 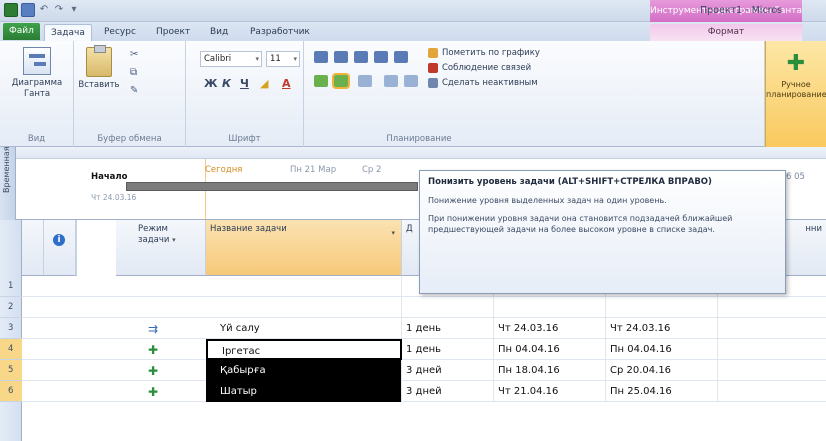 I want to click on finish-cell: Чт 24.03.16, so click(x=662, y=328).